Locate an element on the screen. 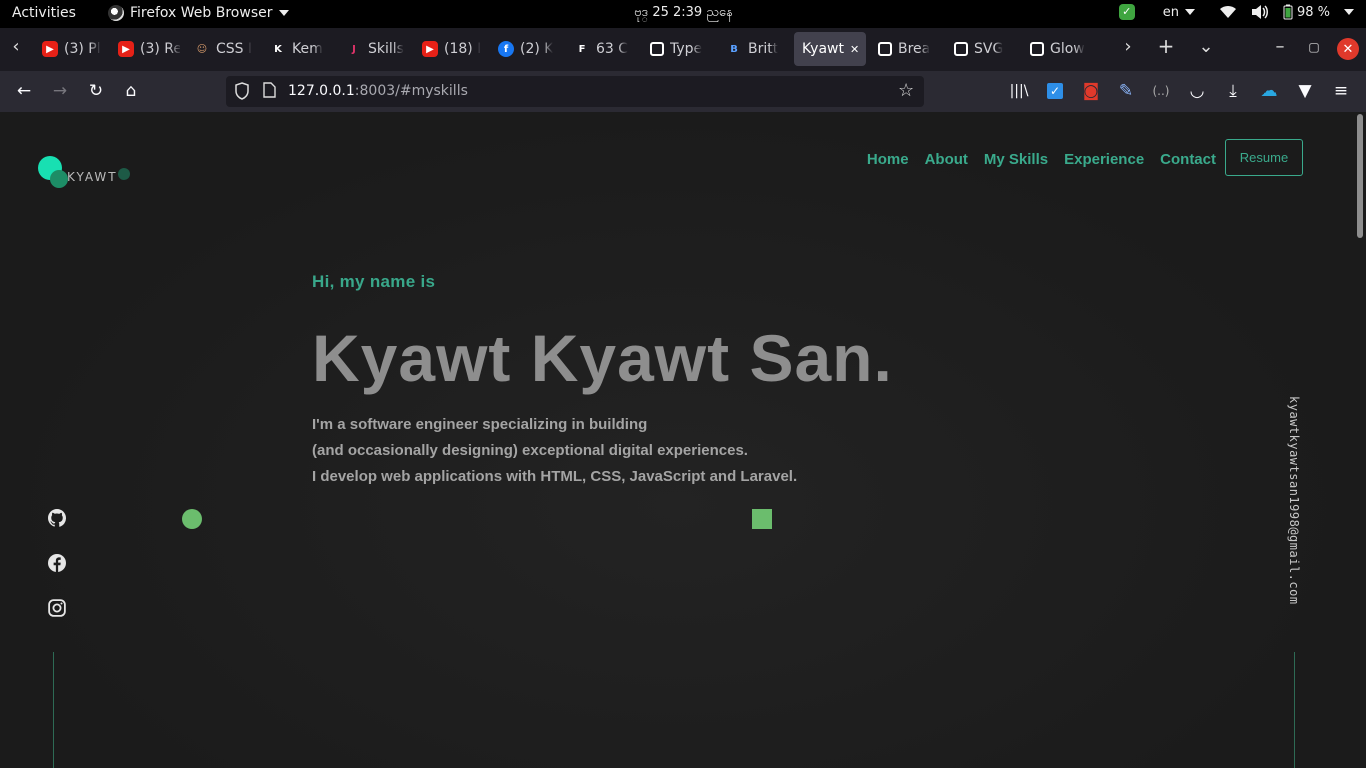 This screenshot has height=768, width=1366. menu-icon: ≡ is located at coordinates (1341, 91).